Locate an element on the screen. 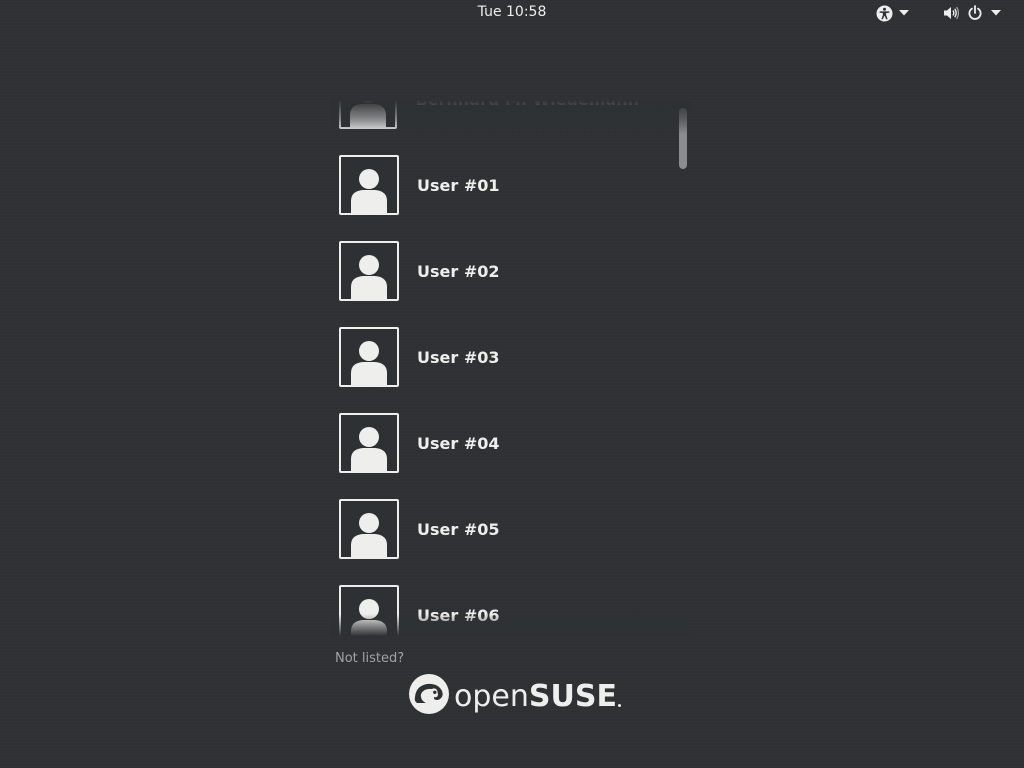  top-bar: Tue 10:58 is located at coordinates (512, 13).